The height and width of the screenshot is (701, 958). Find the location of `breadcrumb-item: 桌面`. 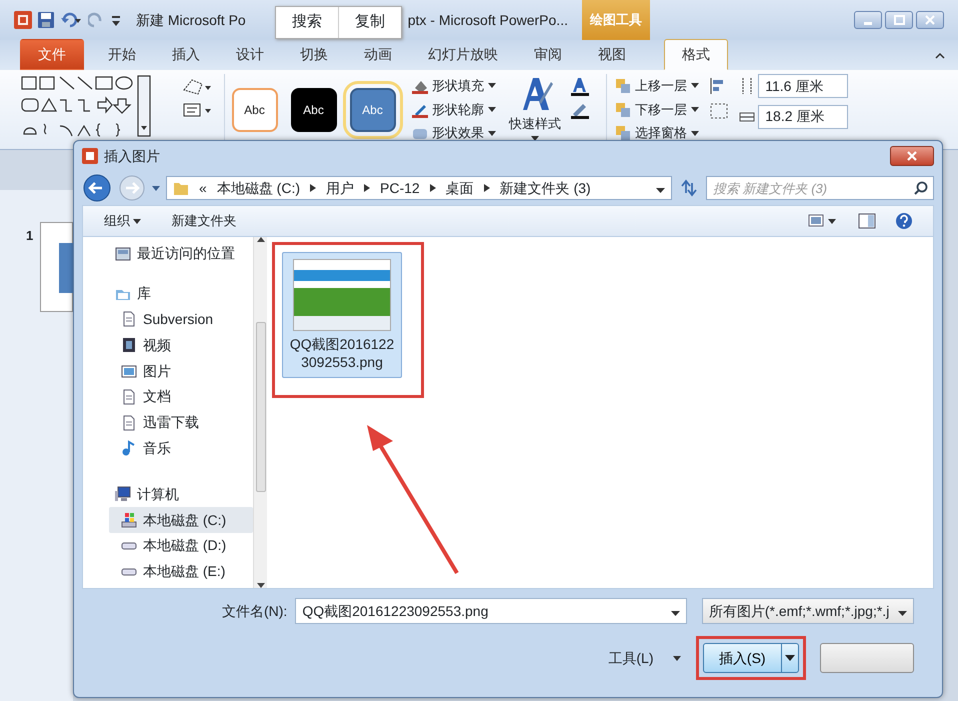

breadcrumb-item: 桌面 is located at coordinates (460, 188).